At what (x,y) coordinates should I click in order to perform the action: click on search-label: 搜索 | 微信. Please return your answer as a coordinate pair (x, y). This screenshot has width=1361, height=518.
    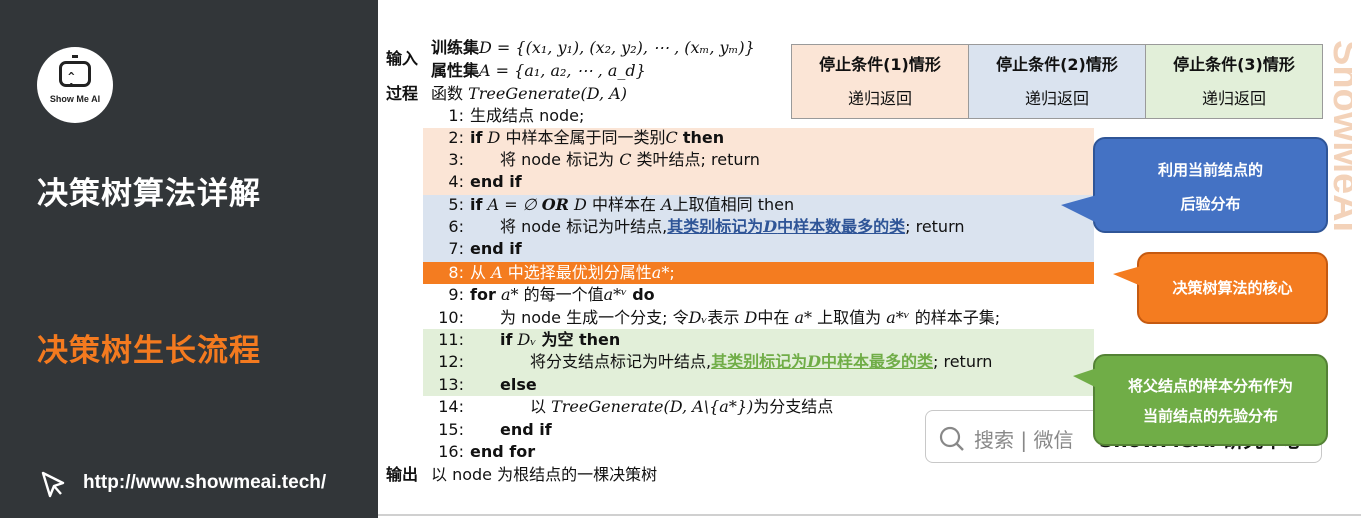
    Looking at the image, I should click on (1024, 440).